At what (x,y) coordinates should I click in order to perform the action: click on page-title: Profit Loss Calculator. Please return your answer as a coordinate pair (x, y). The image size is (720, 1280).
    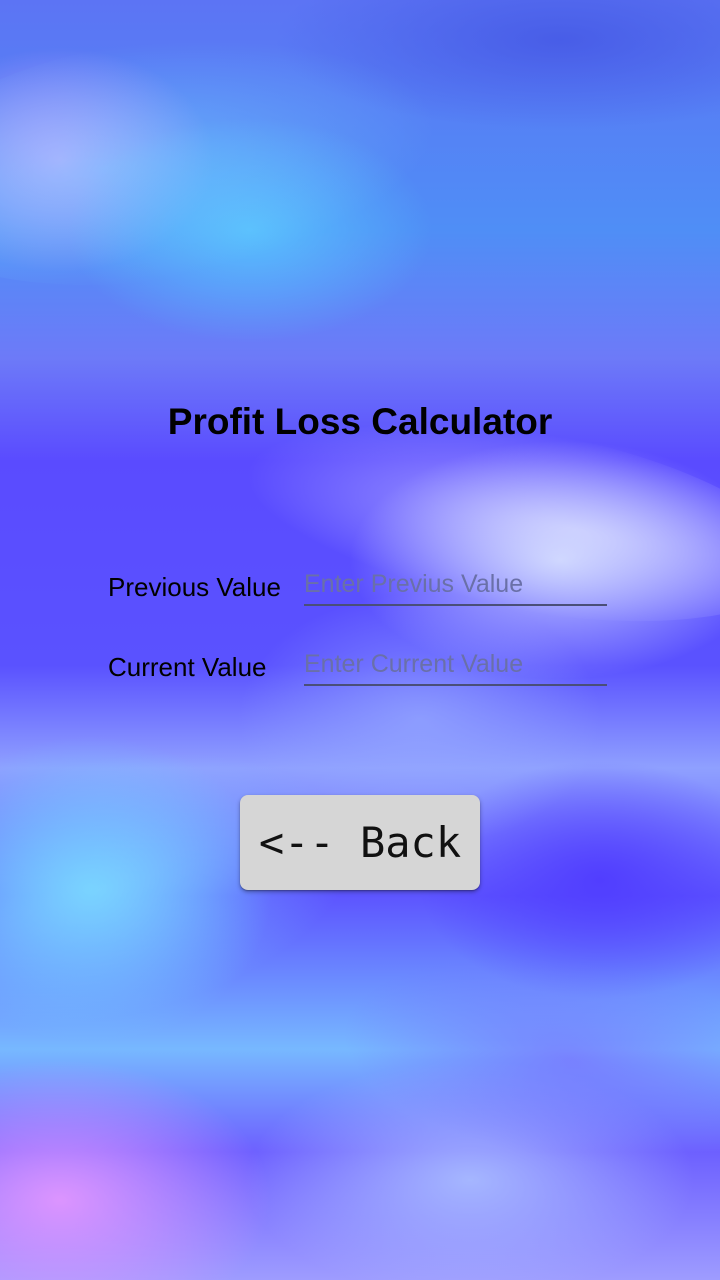
    Looking at the image, I should click on (360, 421).